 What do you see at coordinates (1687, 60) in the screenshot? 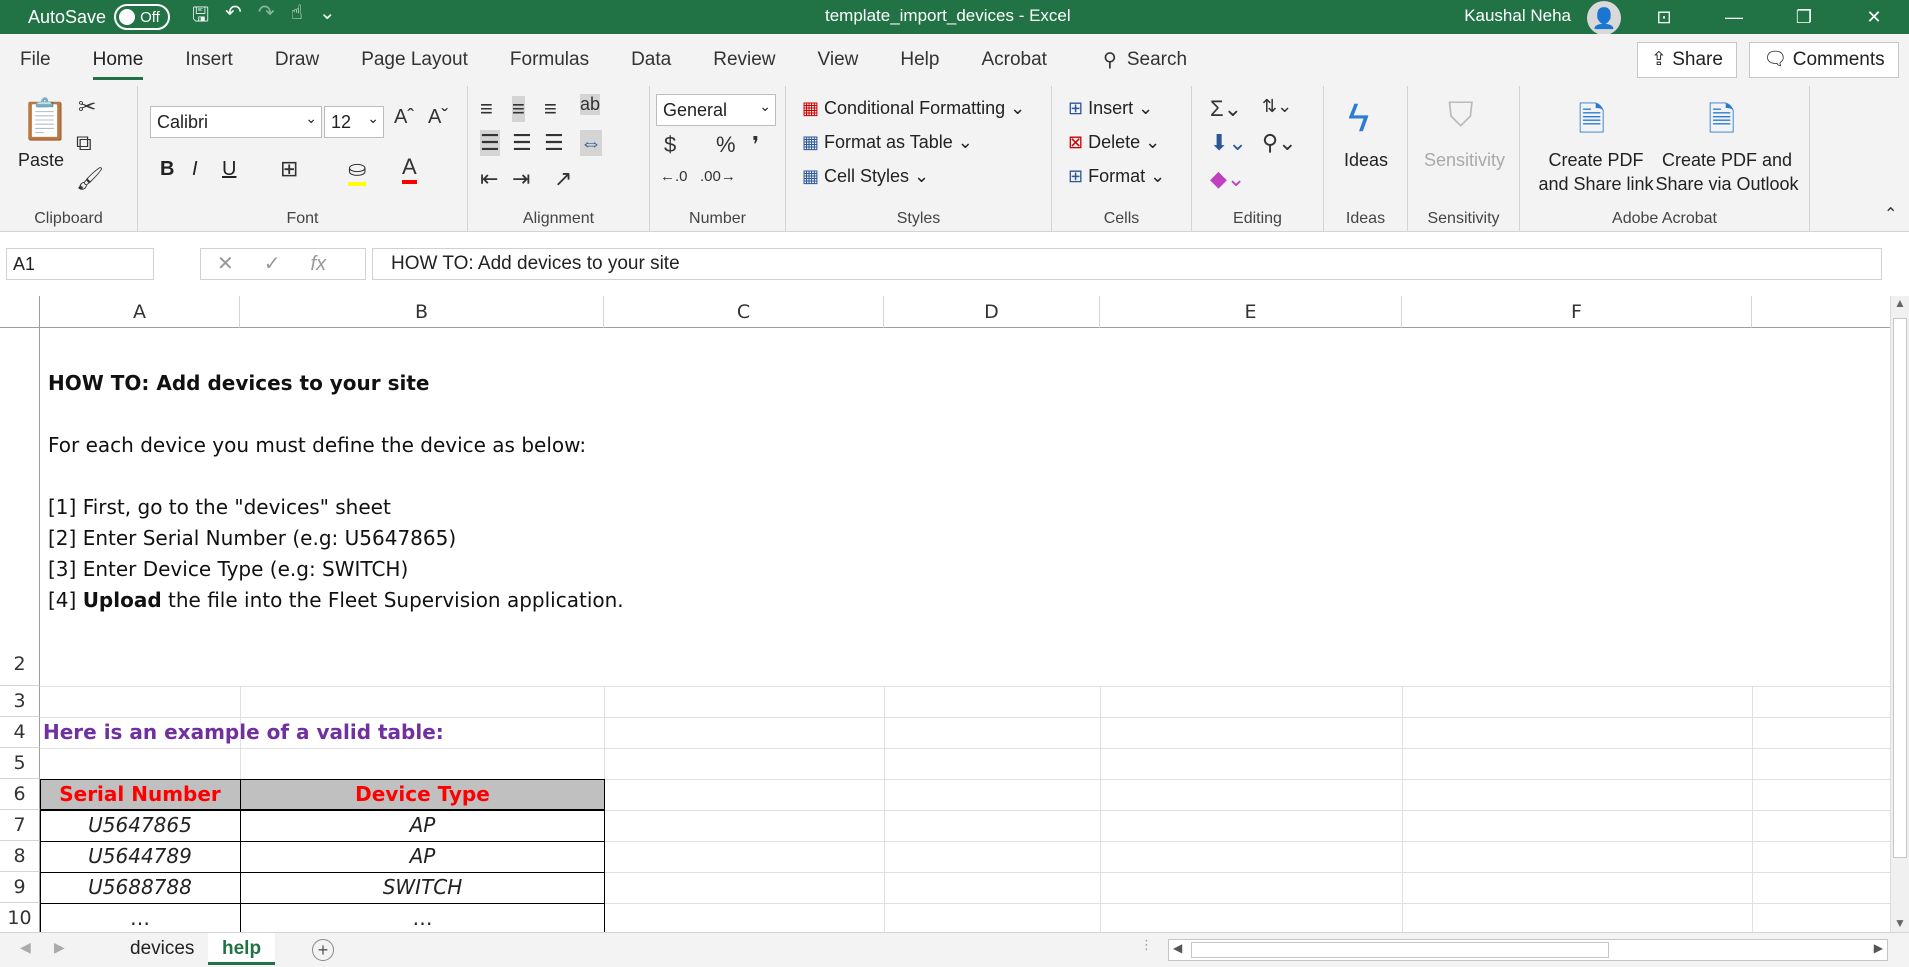
I see `share-button: ⇪ Share` at bounding box center [1687, 60].